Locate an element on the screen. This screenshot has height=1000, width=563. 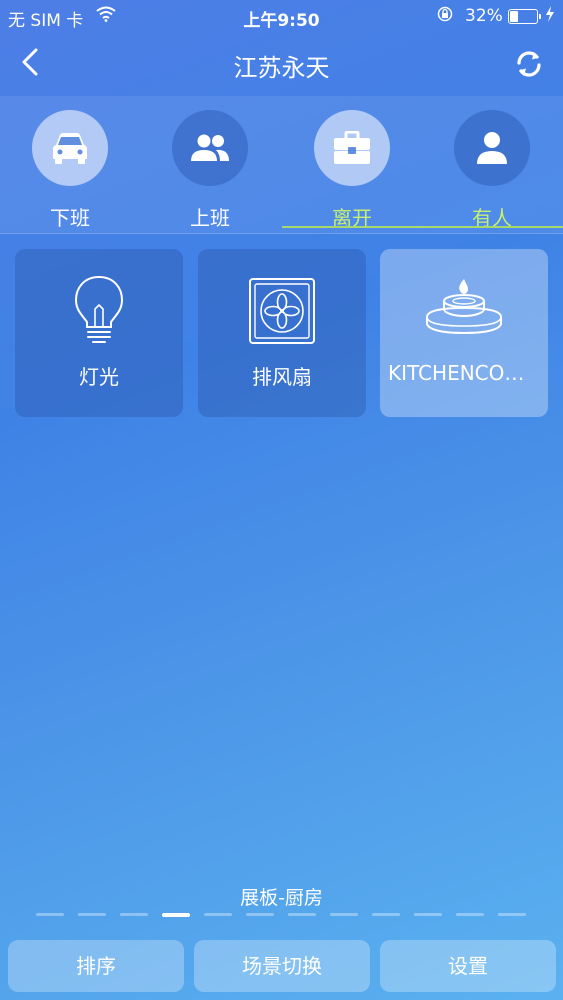
scene-leave: 离开 is located at coordinates (352, 170).